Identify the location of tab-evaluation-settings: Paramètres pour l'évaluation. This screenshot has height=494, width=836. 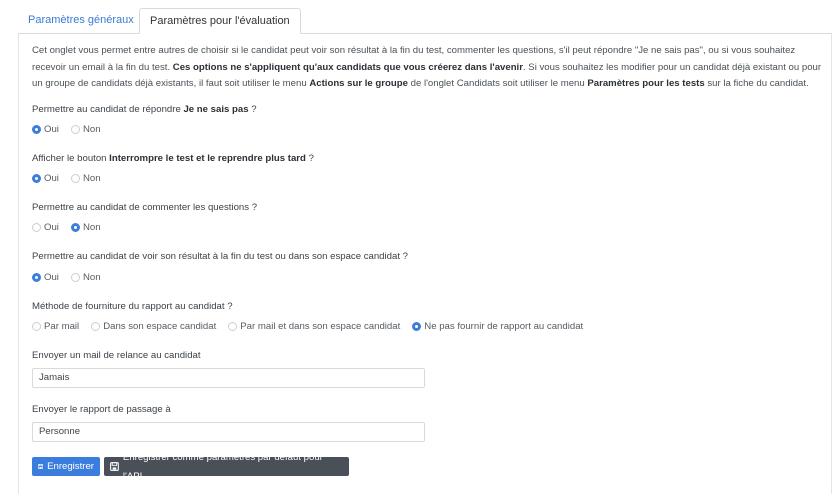
(220, 21).